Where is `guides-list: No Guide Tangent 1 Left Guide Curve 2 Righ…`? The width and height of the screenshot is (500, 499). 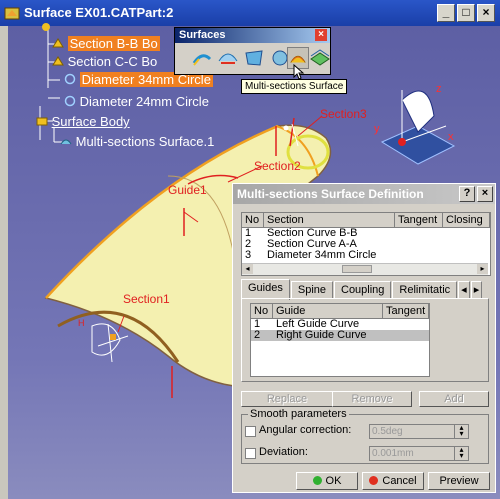
guides-list: No Guide Tangent 1 Left Guide Curve 2 Righ… is located at coordinates (340, 340).